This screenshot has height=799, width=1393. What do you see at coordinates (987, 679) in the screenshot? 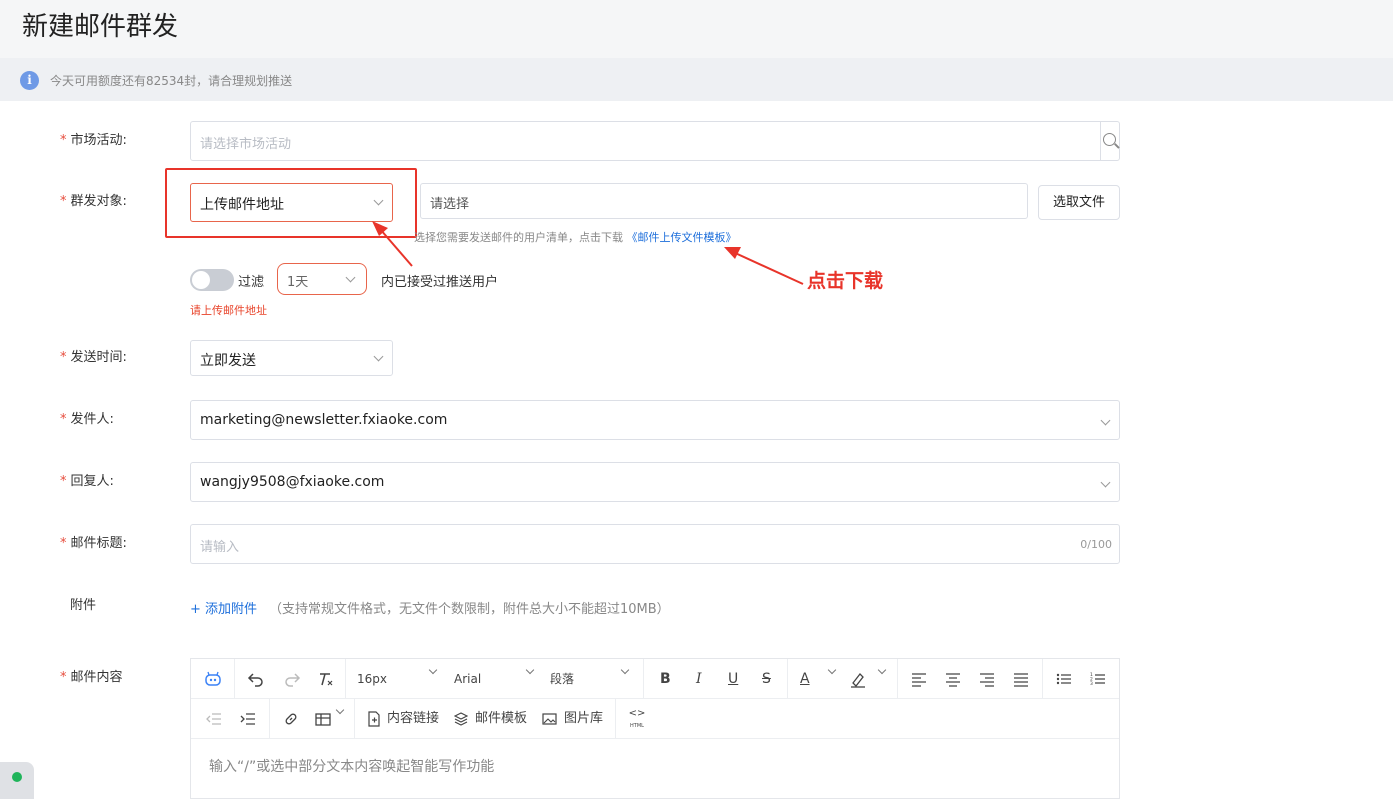
I see `align-right-icon` at bounding box center [987, 679].